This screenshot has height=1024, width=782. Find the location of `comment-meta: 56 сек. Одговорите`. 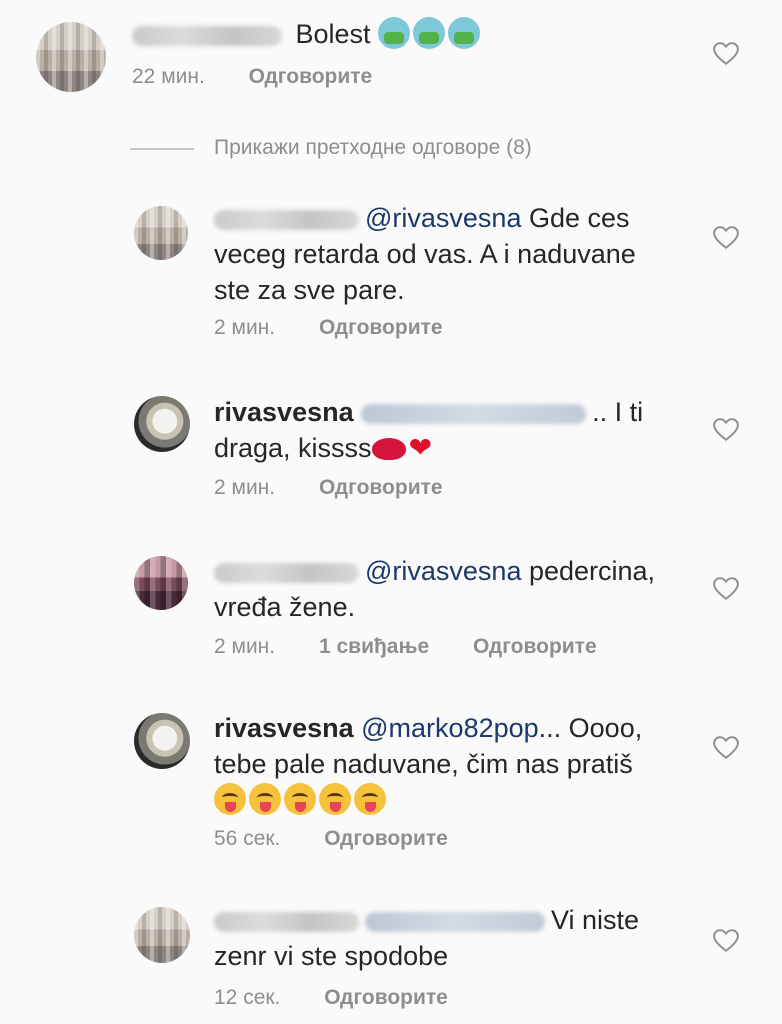

comment-meta: 56 сек. Одговорите is located at coordinates (331, 839).